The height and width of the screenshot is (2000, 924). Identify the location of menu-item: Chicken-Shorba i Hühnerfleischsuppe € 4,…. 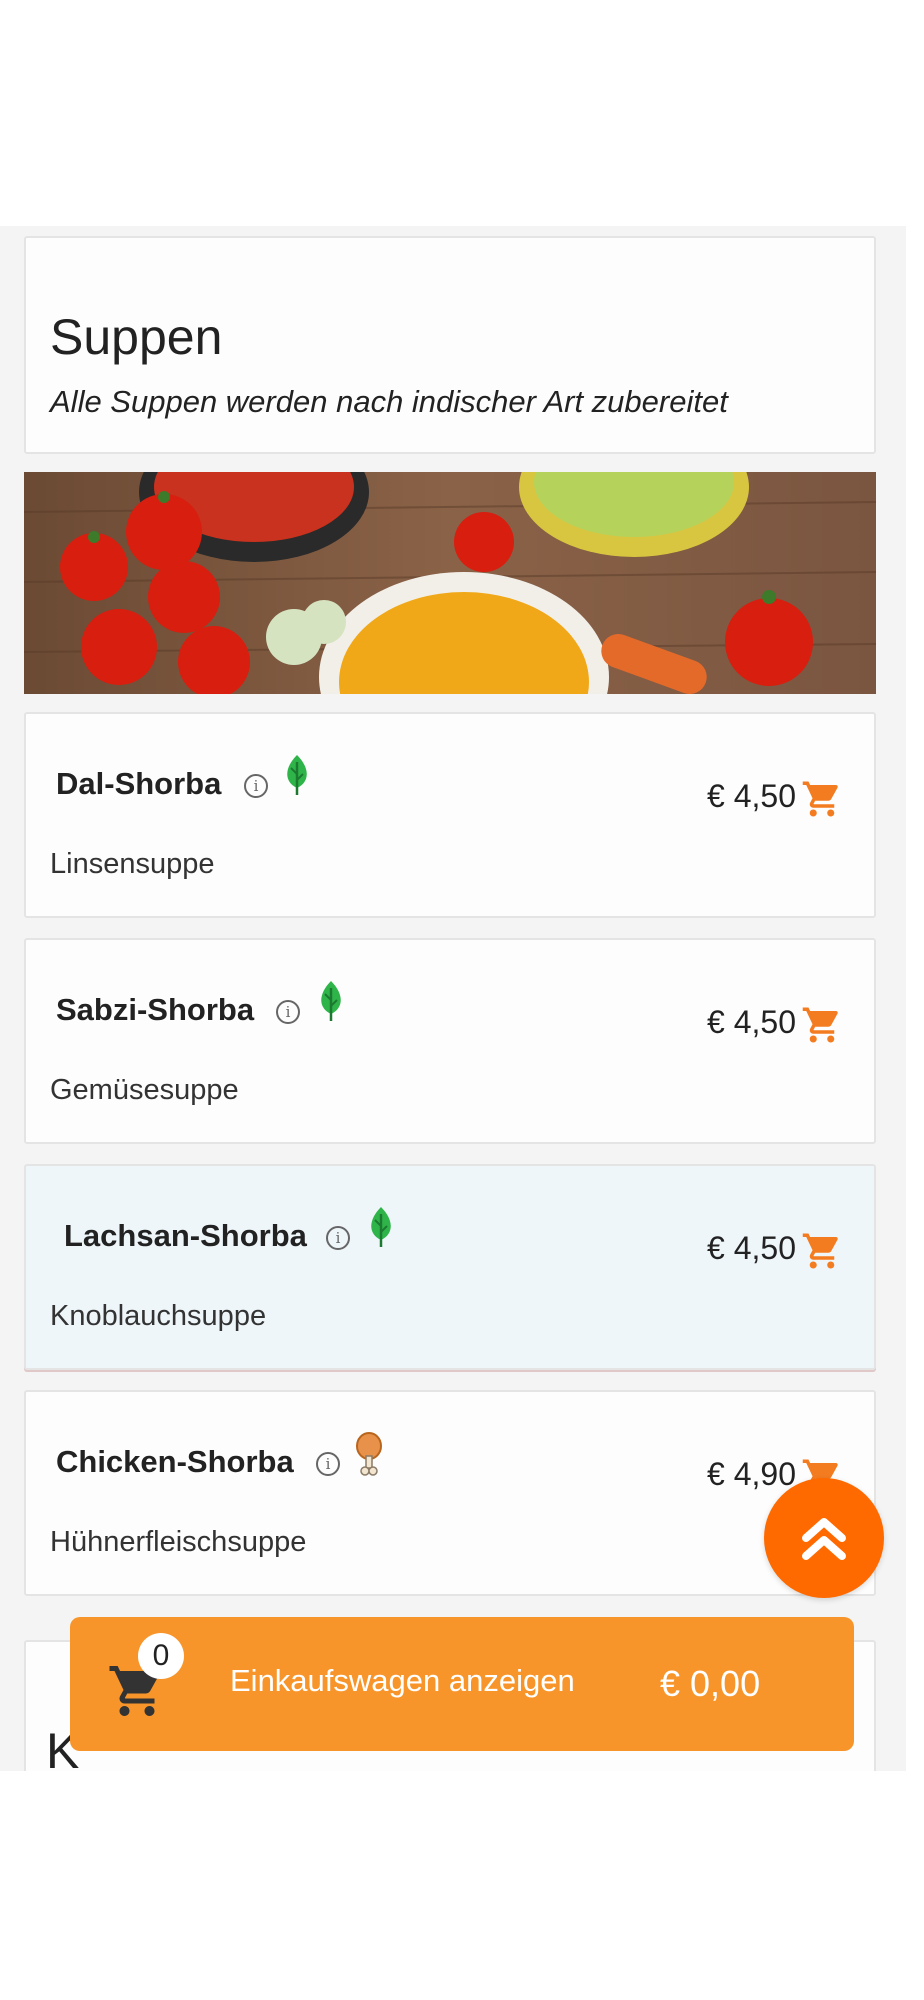
(450, 1493).